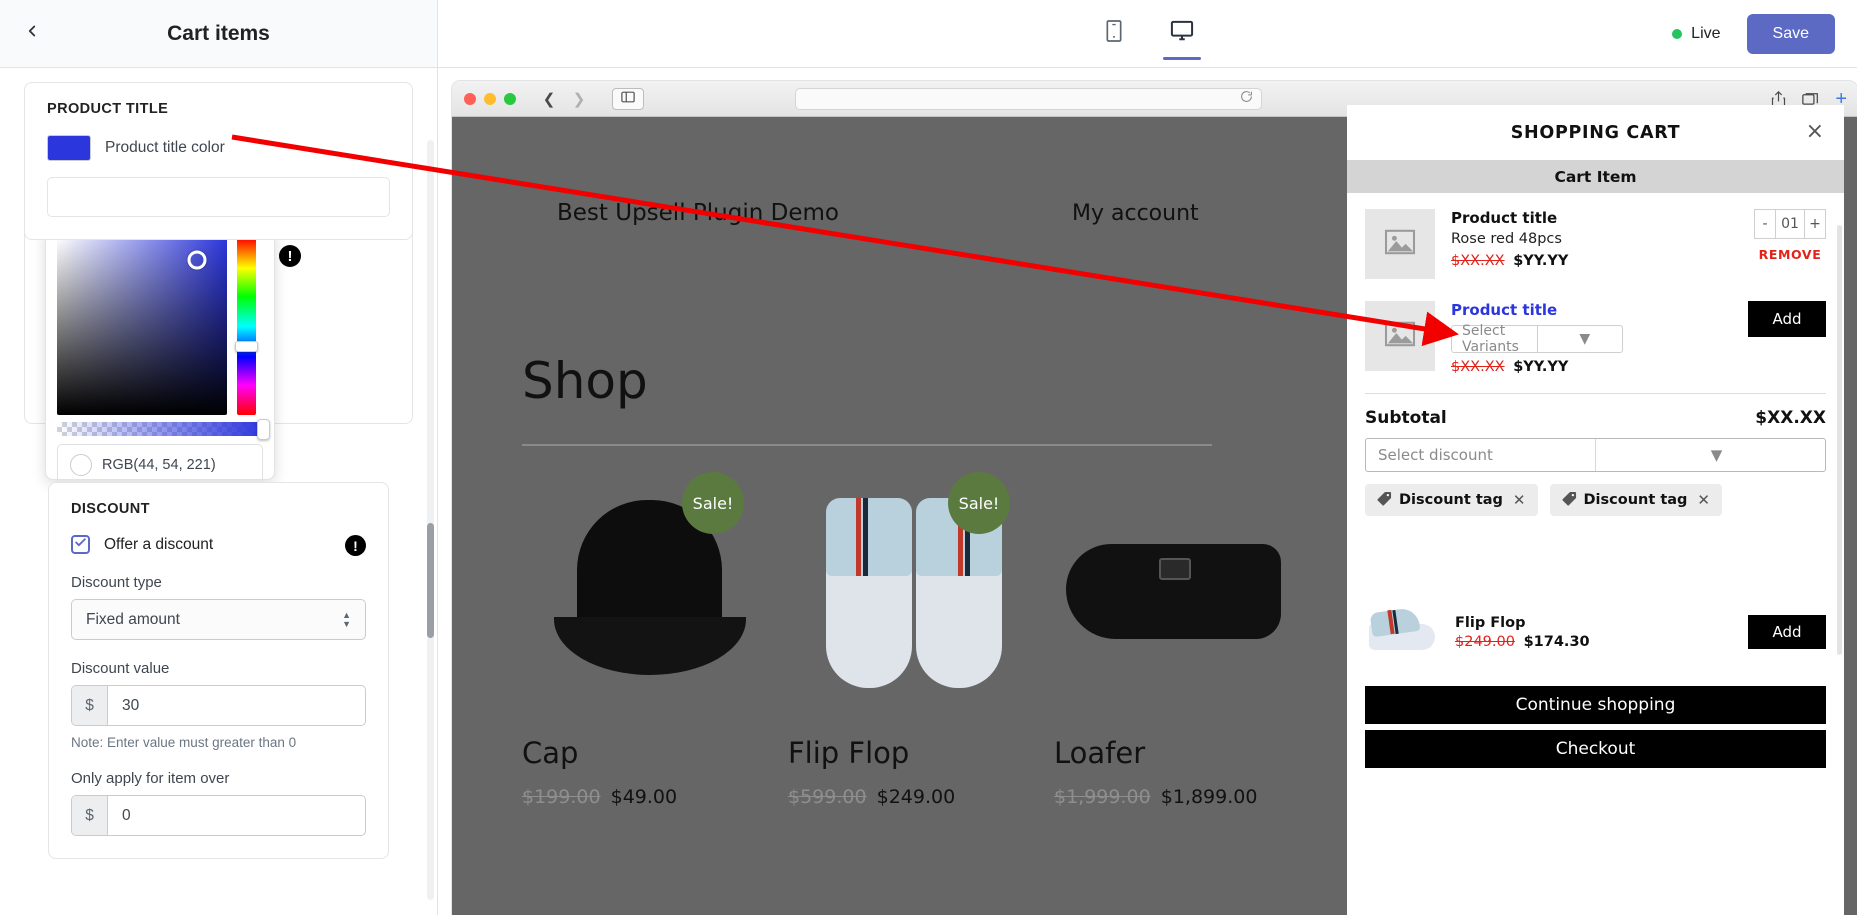 This screenshot has height=915, width=1857. I want to click on divider, so click(867, 445).